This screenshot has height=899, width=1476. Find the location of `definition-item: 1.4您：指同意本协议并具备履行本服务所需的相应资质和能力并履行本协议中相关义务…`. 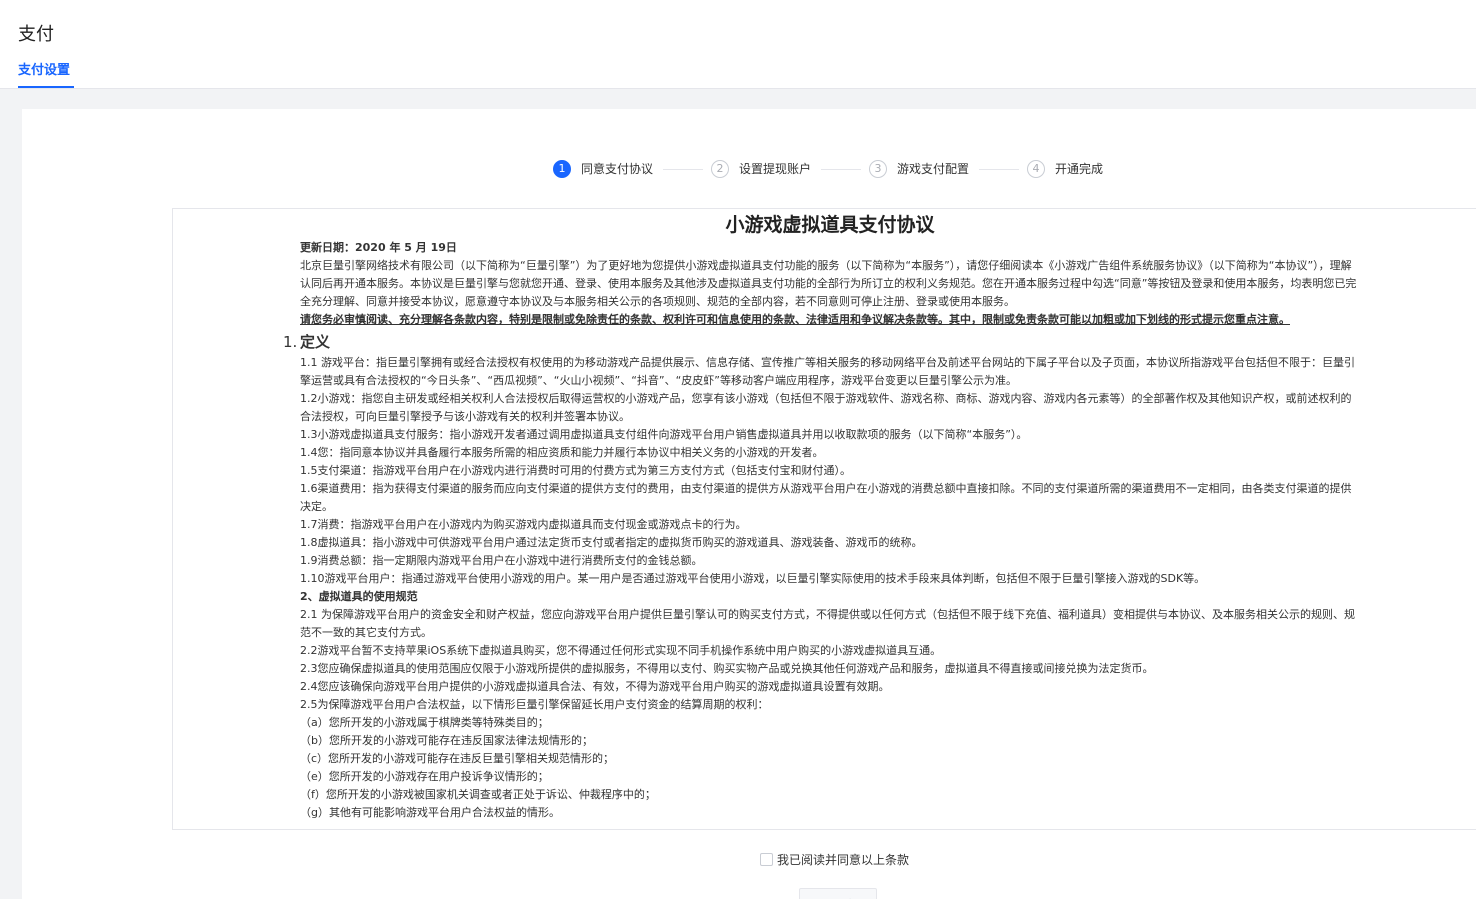

definition-item: 1.4您：指同意本协议并具备履行本服务所需的相应资质和能力并履行本协议中相关义务… is located at coordinates (562, 452).